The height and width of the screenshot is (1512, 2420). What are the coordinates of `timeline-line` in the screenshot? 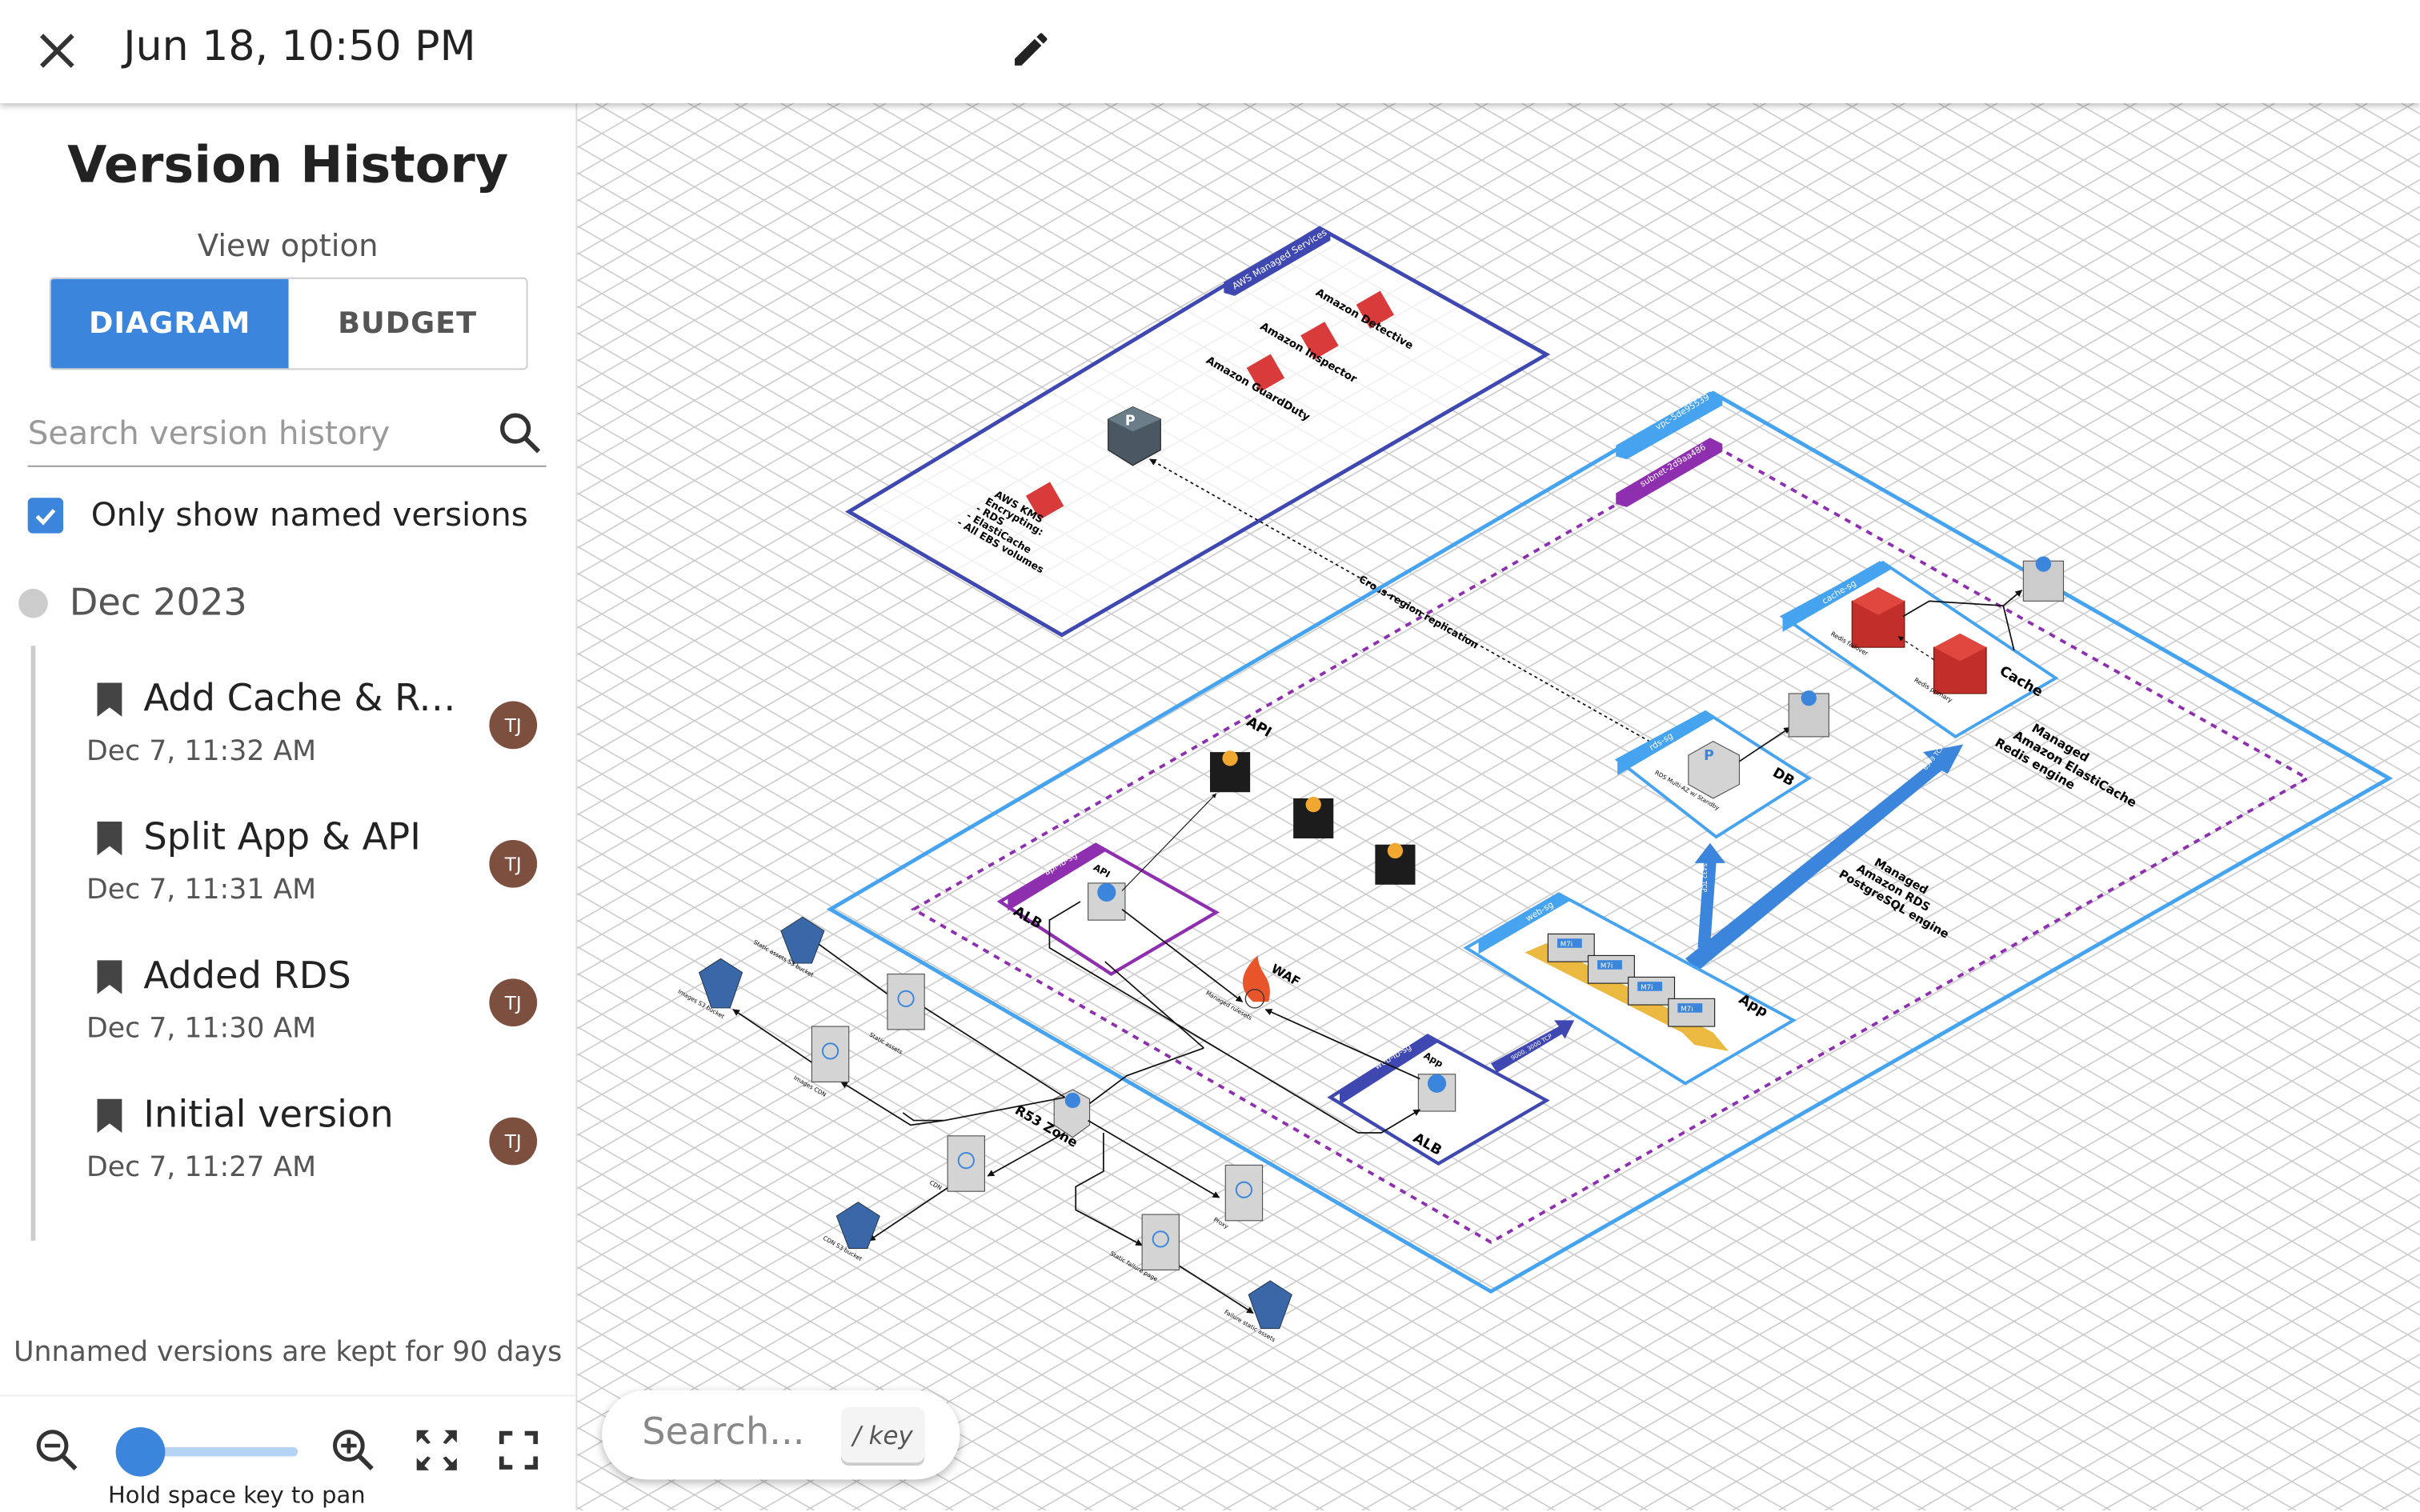 It's located at (33, 943).